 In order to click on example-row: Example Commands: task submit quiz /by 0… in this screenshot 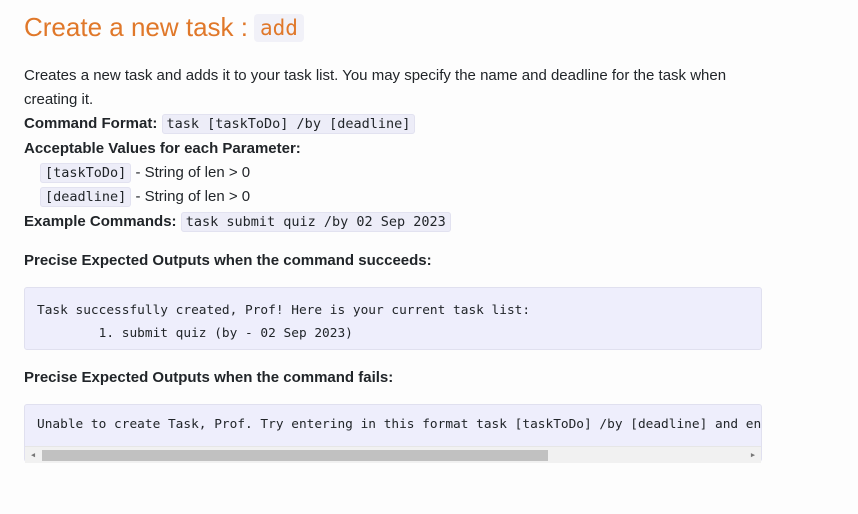, I will do `click(237, 222)`.